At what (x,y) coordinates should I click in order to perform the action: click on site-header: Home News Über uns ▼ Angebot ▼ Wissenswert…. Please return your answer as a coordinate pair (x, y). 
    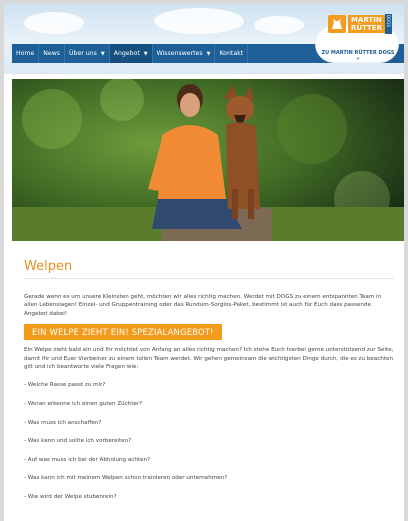
    Looking at the image, I should click on (204, 39).